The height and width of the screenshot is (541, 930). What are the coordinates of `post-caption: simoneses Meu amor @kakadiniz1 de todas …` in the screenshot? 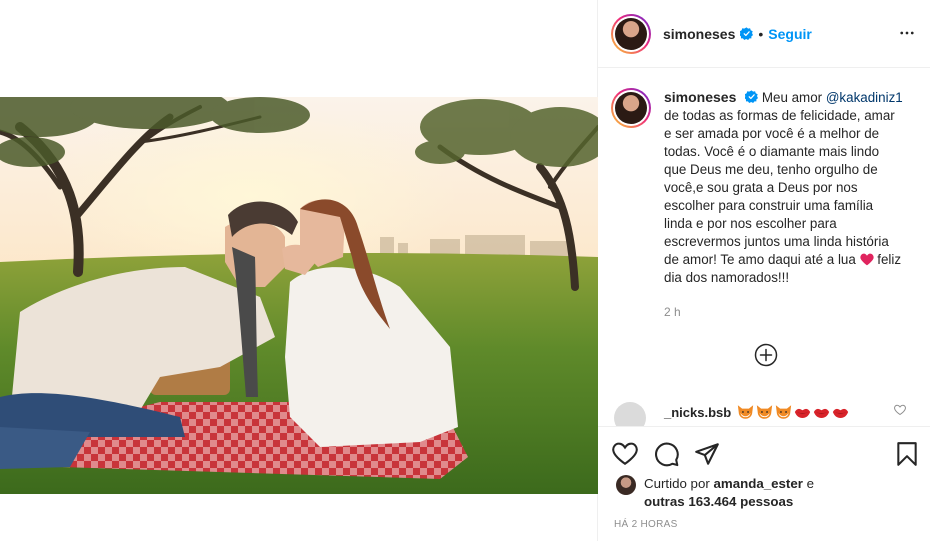 It's located at (761, 187).